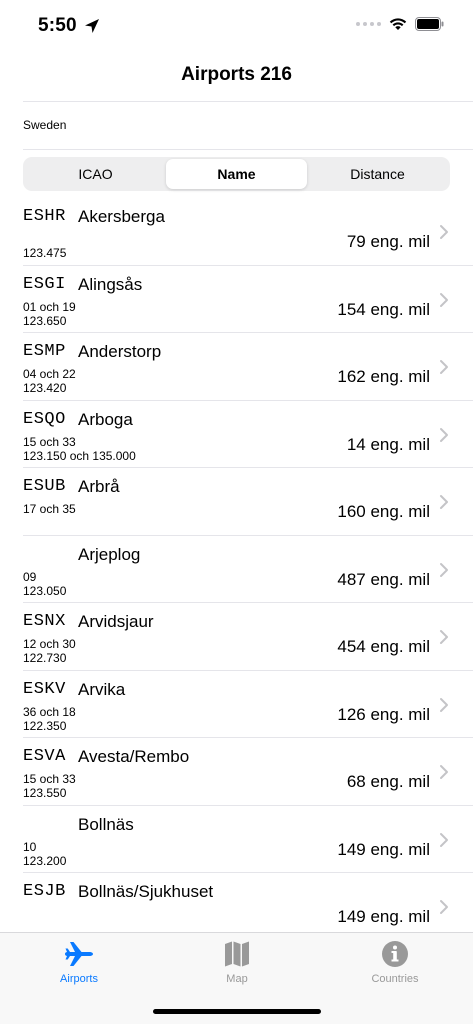 The height and width of the screenshot is (1024, 473). I want to click on airport-runways: 09, so click(30, 576).